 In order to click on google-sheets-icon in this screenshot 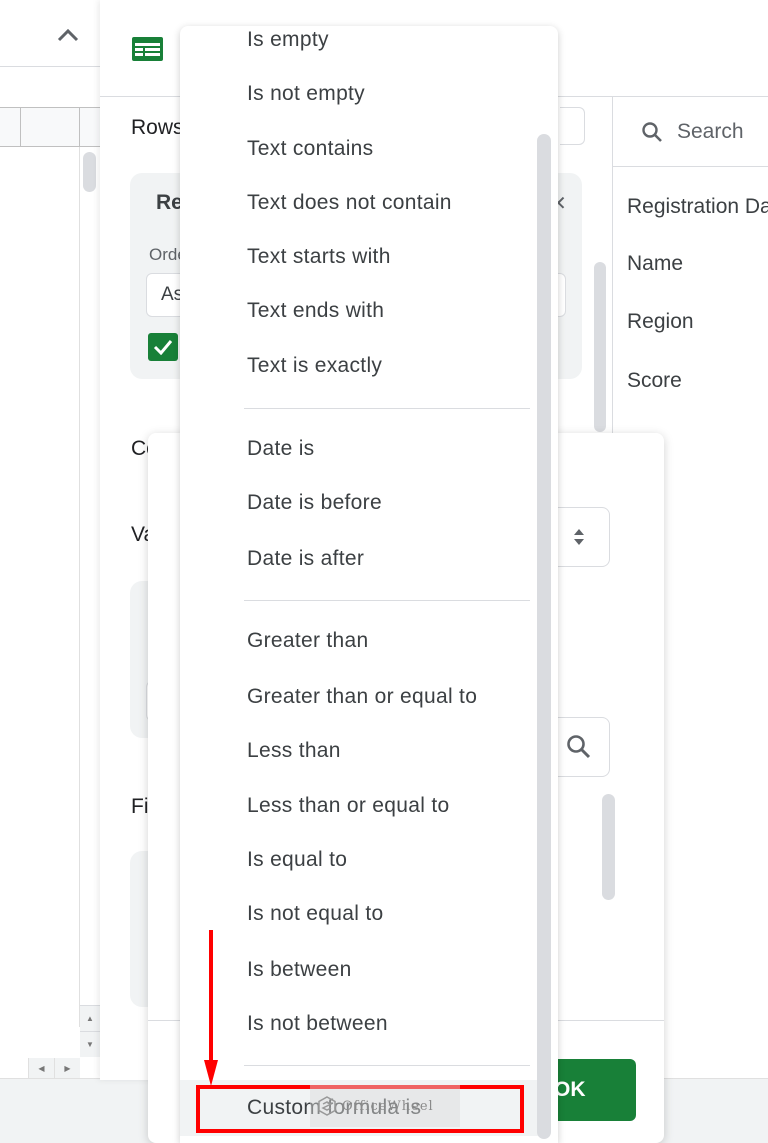, I will do `click(147, 49)`.